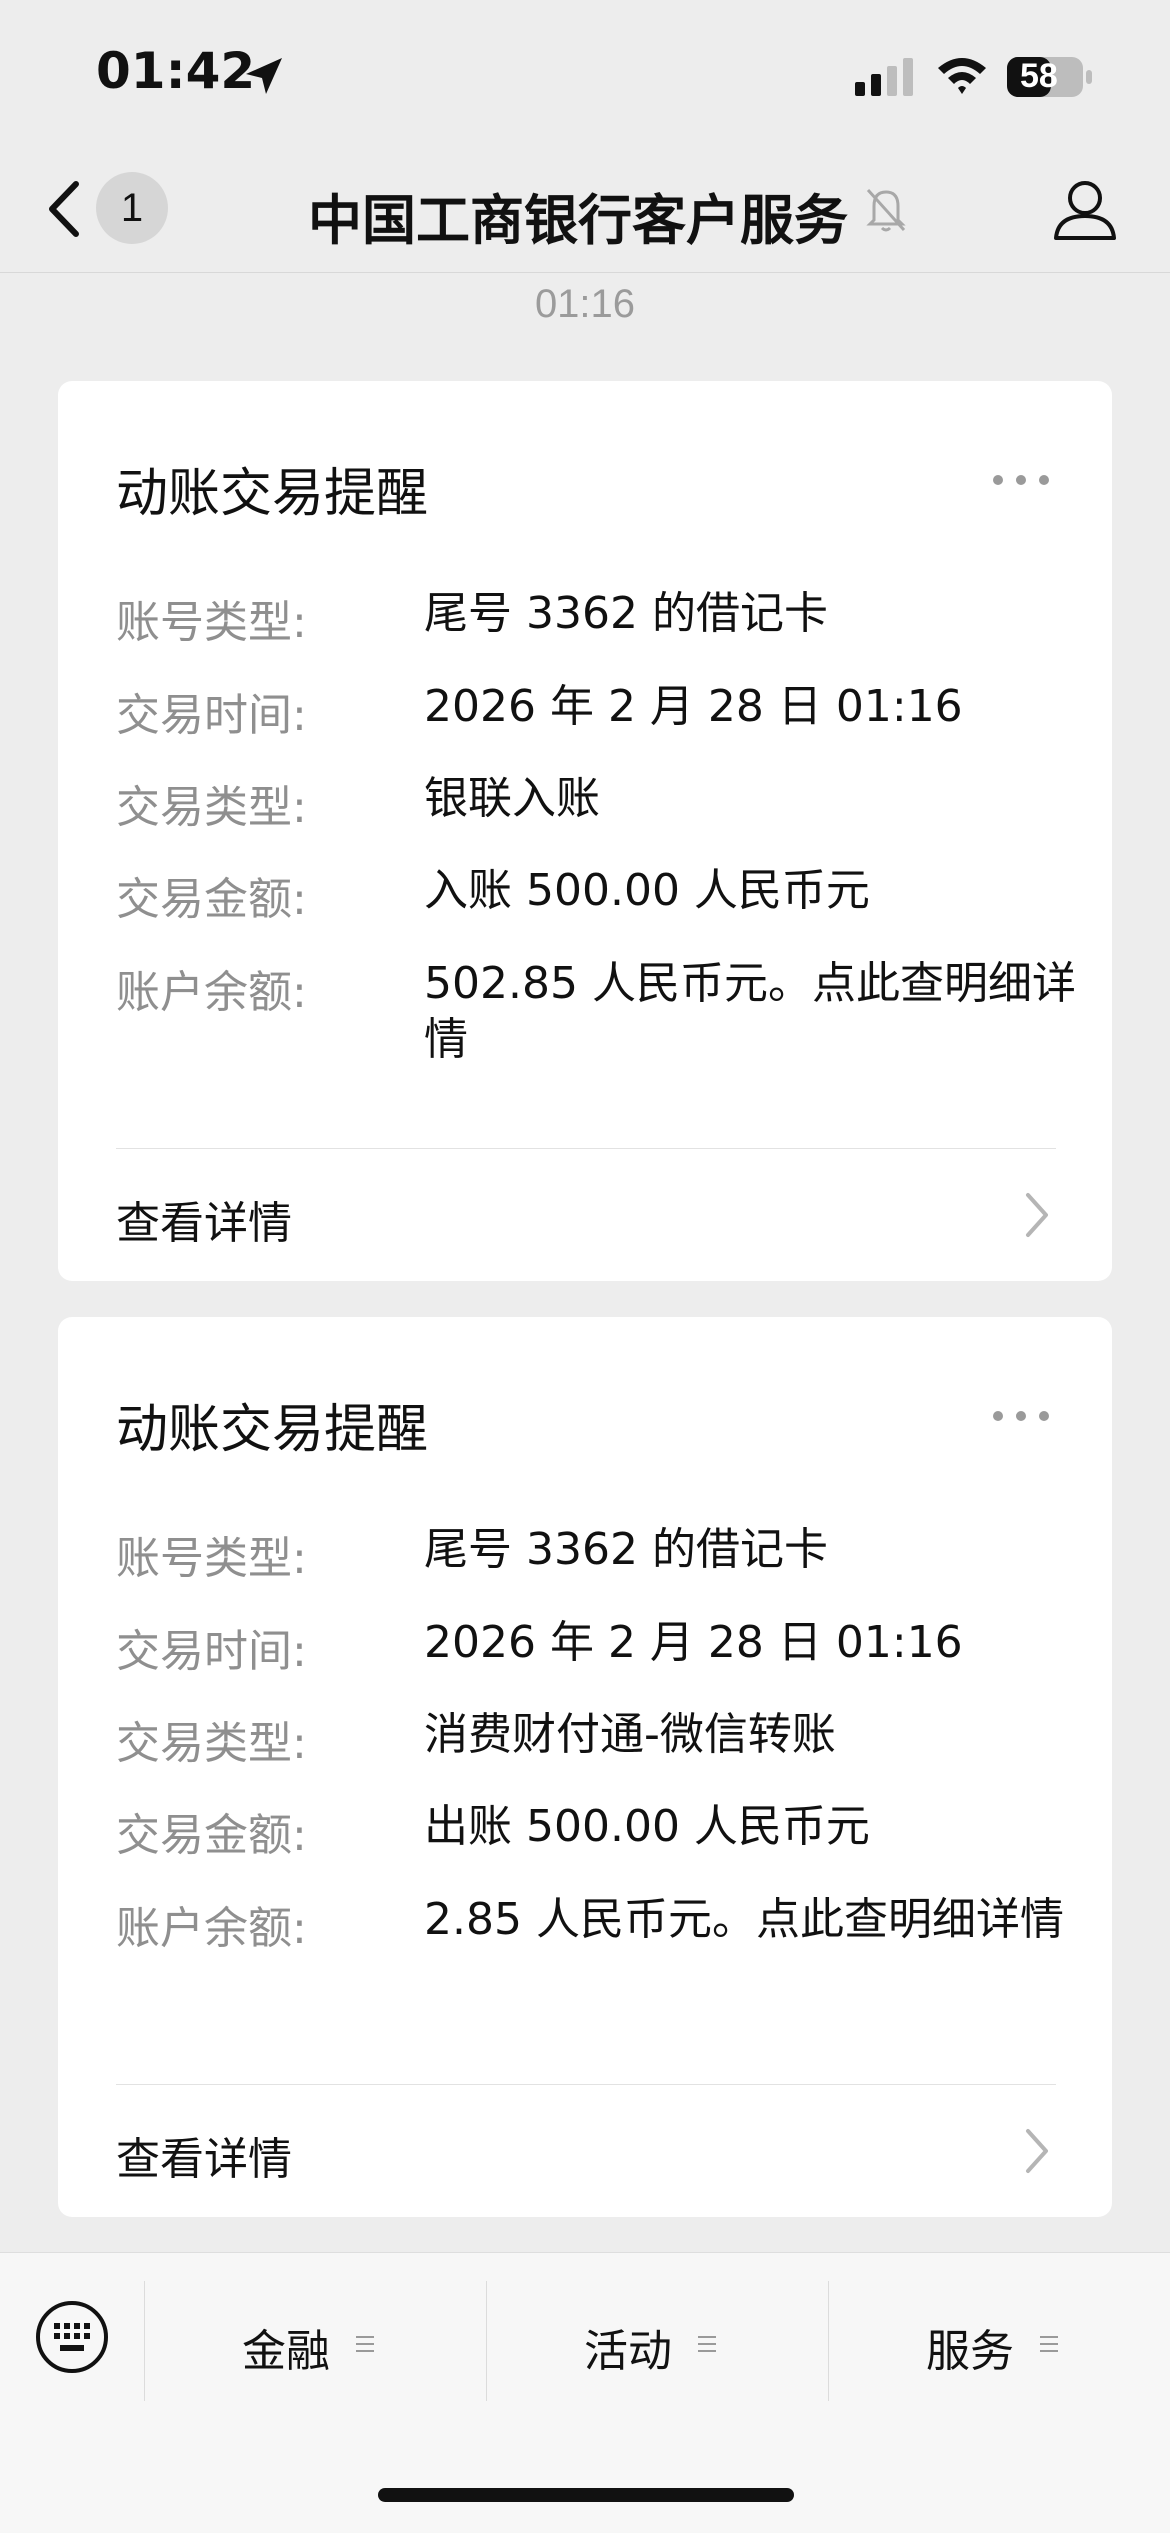  Describe the element at coordinates (630, 1734) in the screenshot. I see `transaction-type-value: 消费财付通-微信转账` at that location.